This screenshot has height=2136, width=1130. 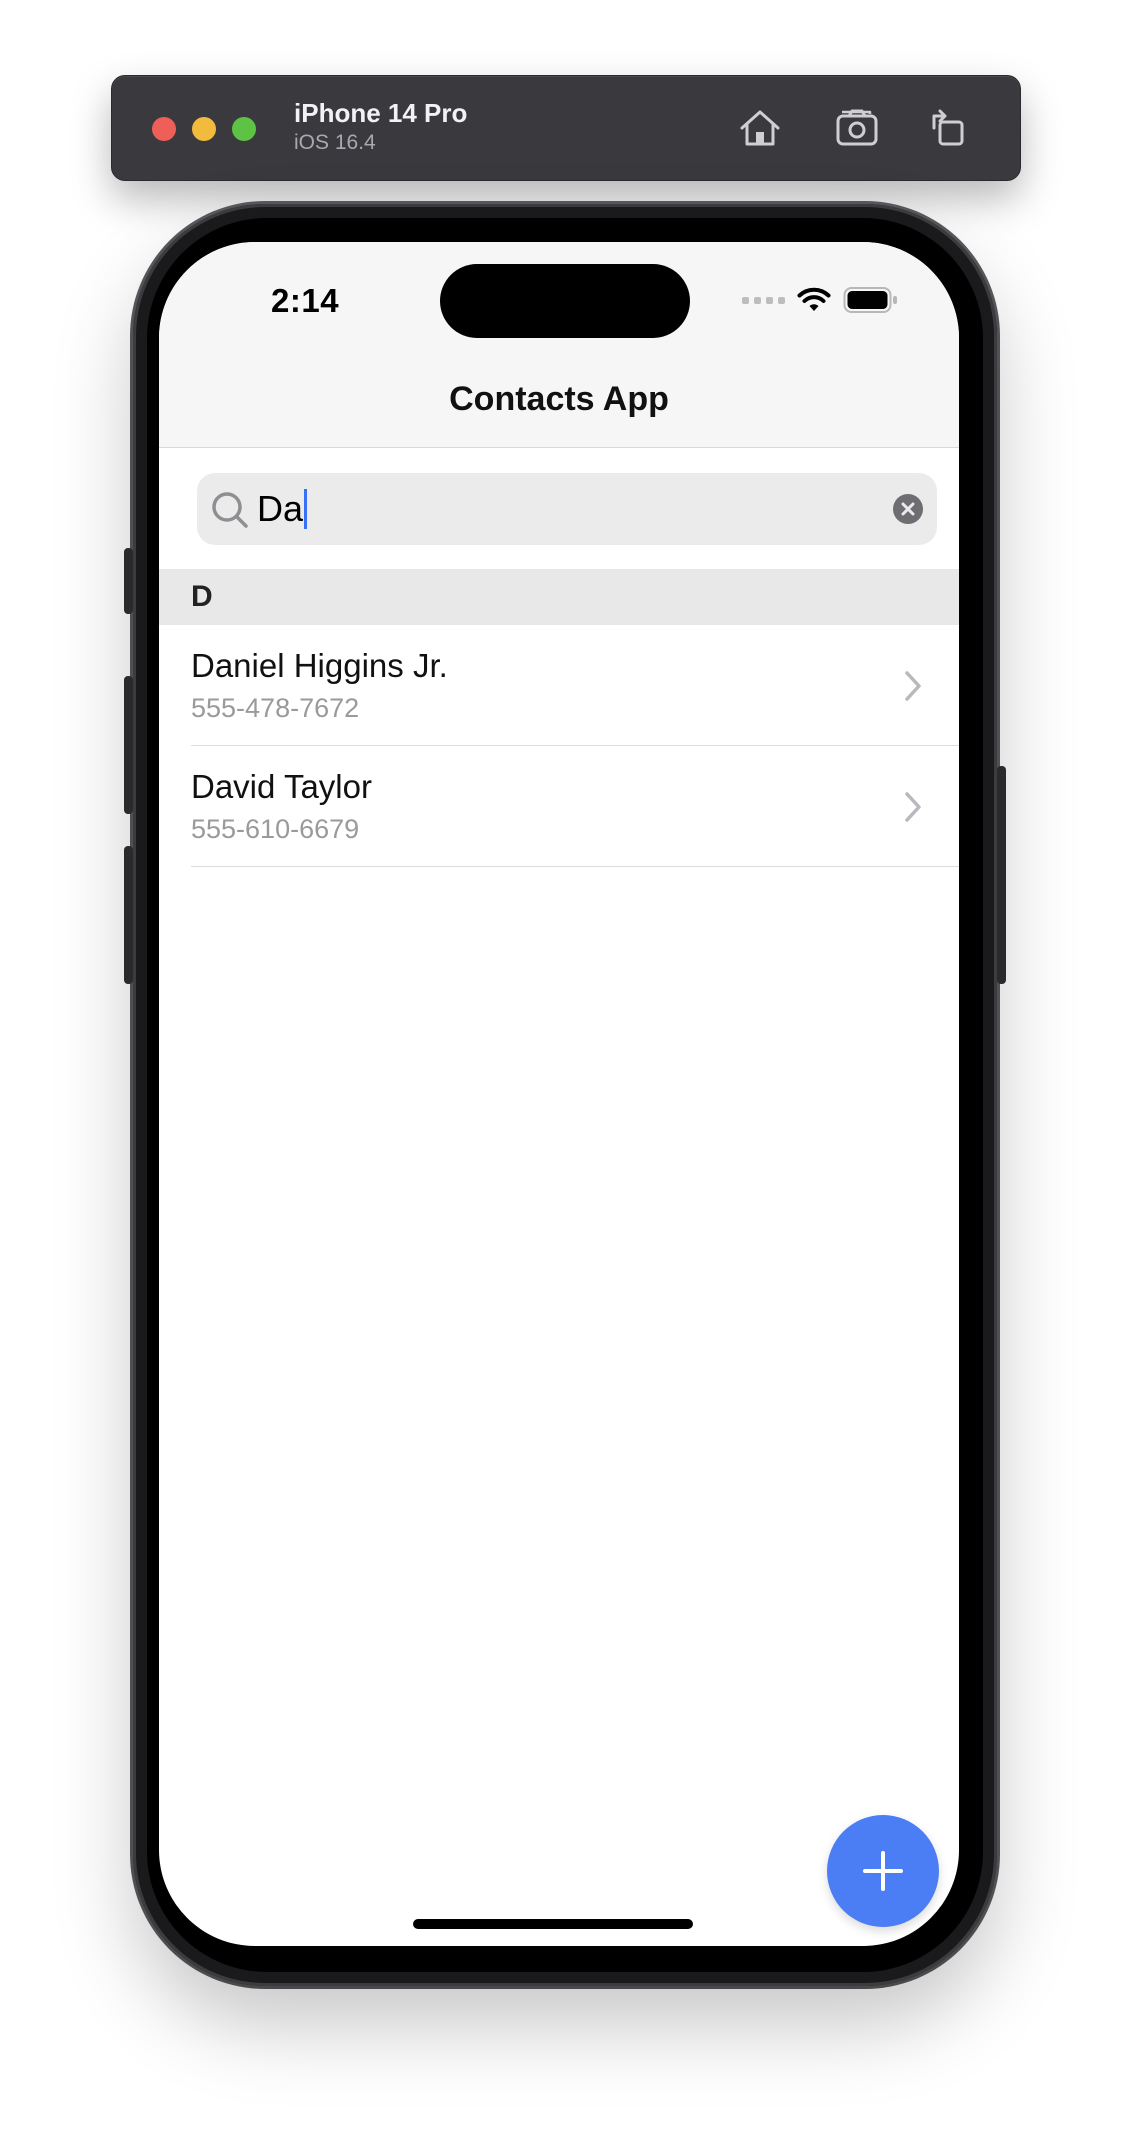 I want to click on plus-icon, so click(x=883, y=1871).